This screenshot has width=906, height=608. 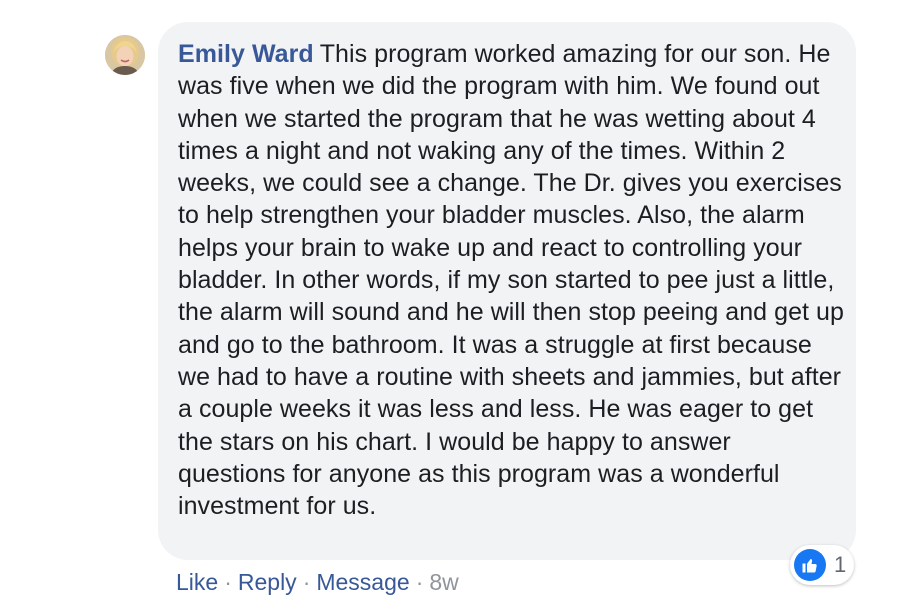 I want to click on reaction-summary: 1, so click(x=822, y=565).